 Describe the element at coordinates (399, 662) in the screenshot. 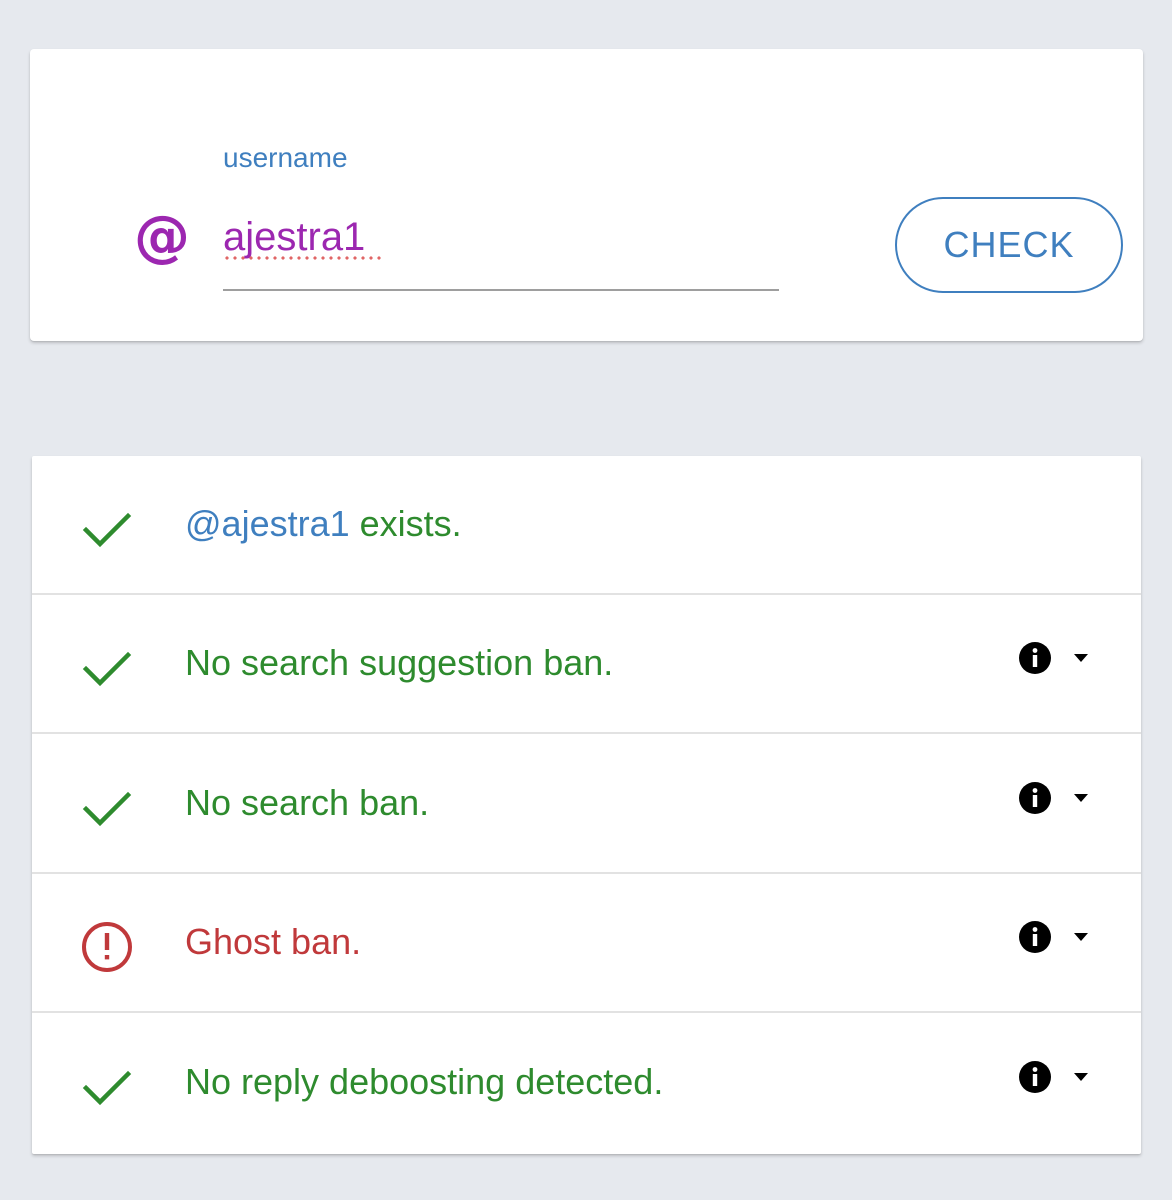

I see `result-text: No search suggestion ban.` at that location.